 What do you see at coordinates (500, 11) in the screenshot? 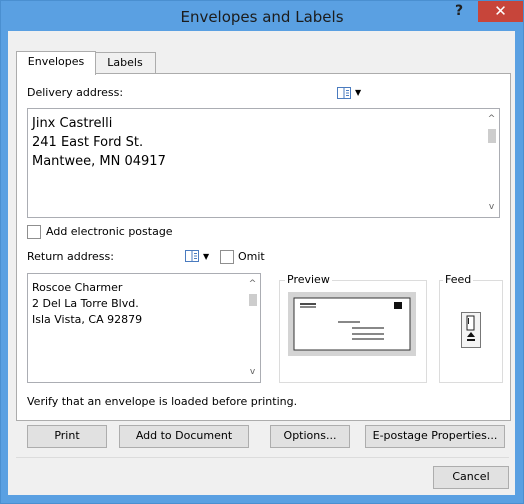
I see `close-button: ✕` at bounding box center [500, 11].